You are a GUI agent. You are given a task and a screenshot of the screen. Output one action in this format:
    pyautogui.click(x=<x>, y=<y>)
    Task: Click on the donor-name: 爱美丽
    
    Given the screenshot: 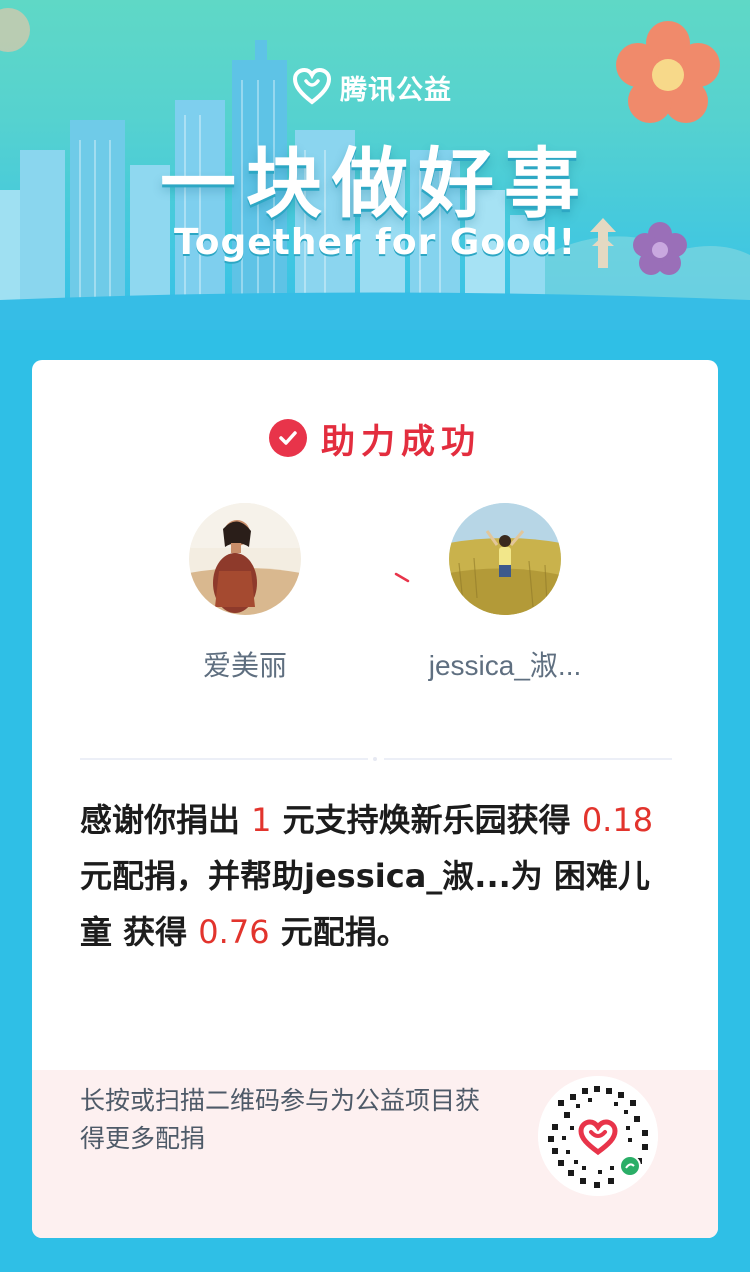 What is the action you would take?
    pyautogui.click(x=244, y=665)
    